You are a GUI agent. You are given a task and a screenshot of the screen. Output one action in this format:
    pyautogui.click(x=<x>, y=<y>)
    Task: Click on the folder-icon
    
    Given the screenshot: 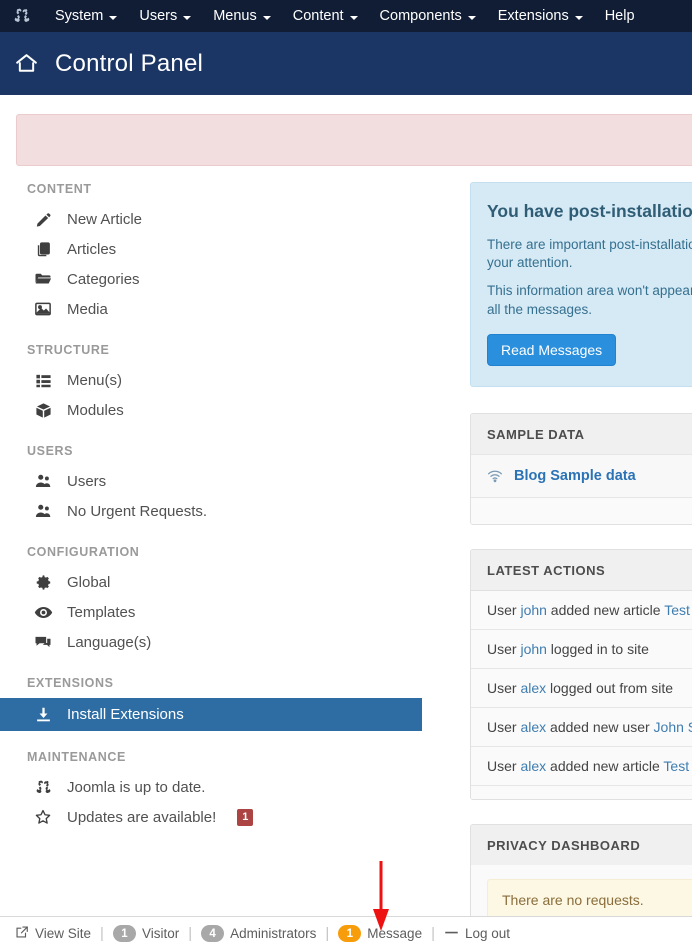 What is the action you would take?
    pyautogui.click(x=43, y=279)
    